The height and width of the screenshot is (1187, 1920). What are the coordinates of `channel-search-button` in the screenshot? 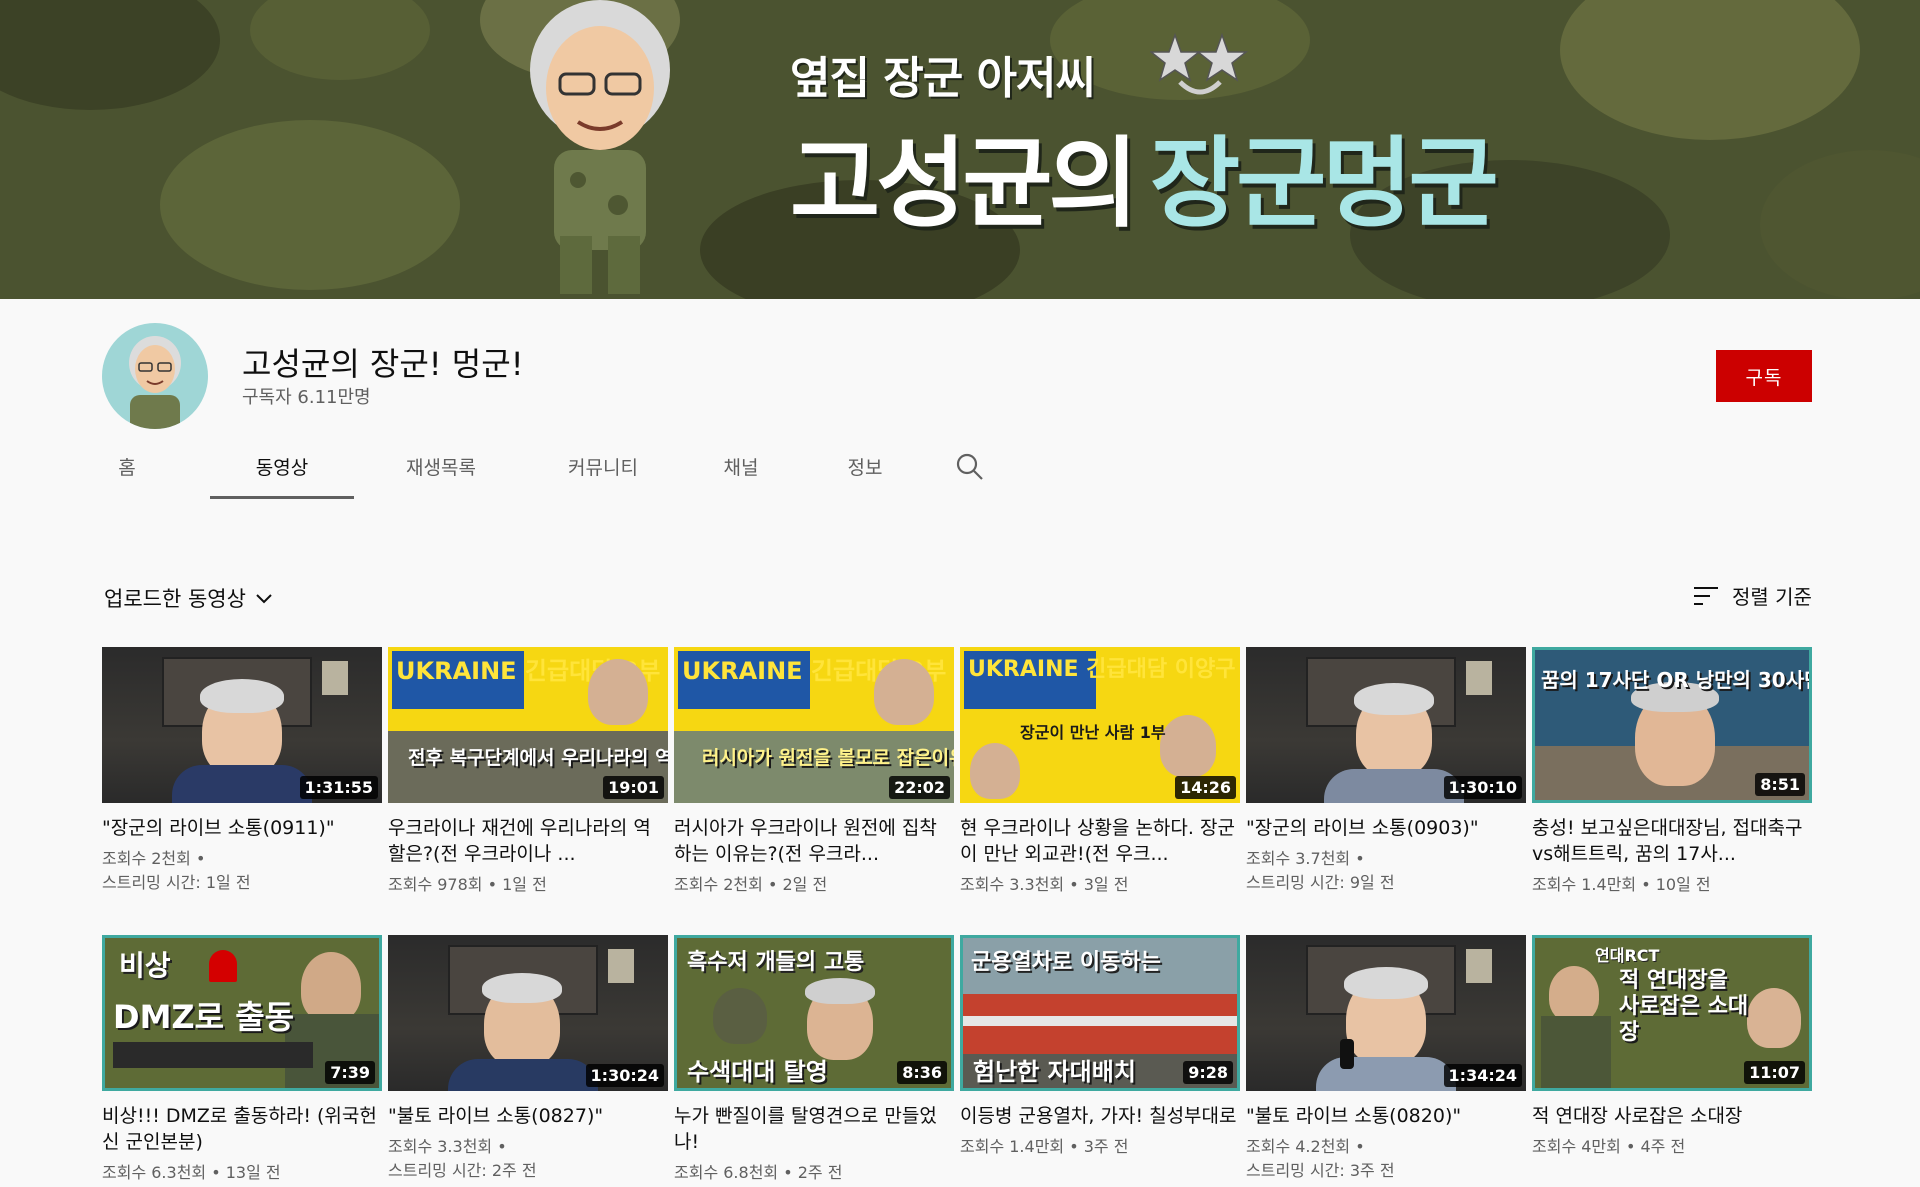 It's located at (970, 467).